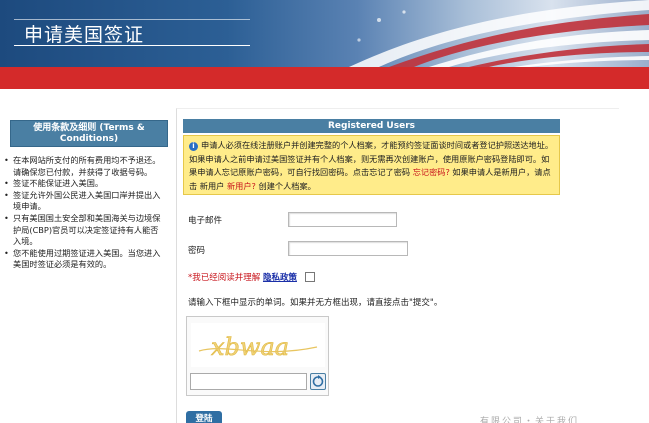 This screenshot has width=649, height=423. What do you see at coordinates (226, 278) in the screenshot?
I see `agree-text: 我已经阅读并理解` at bounding box center [226, 278].